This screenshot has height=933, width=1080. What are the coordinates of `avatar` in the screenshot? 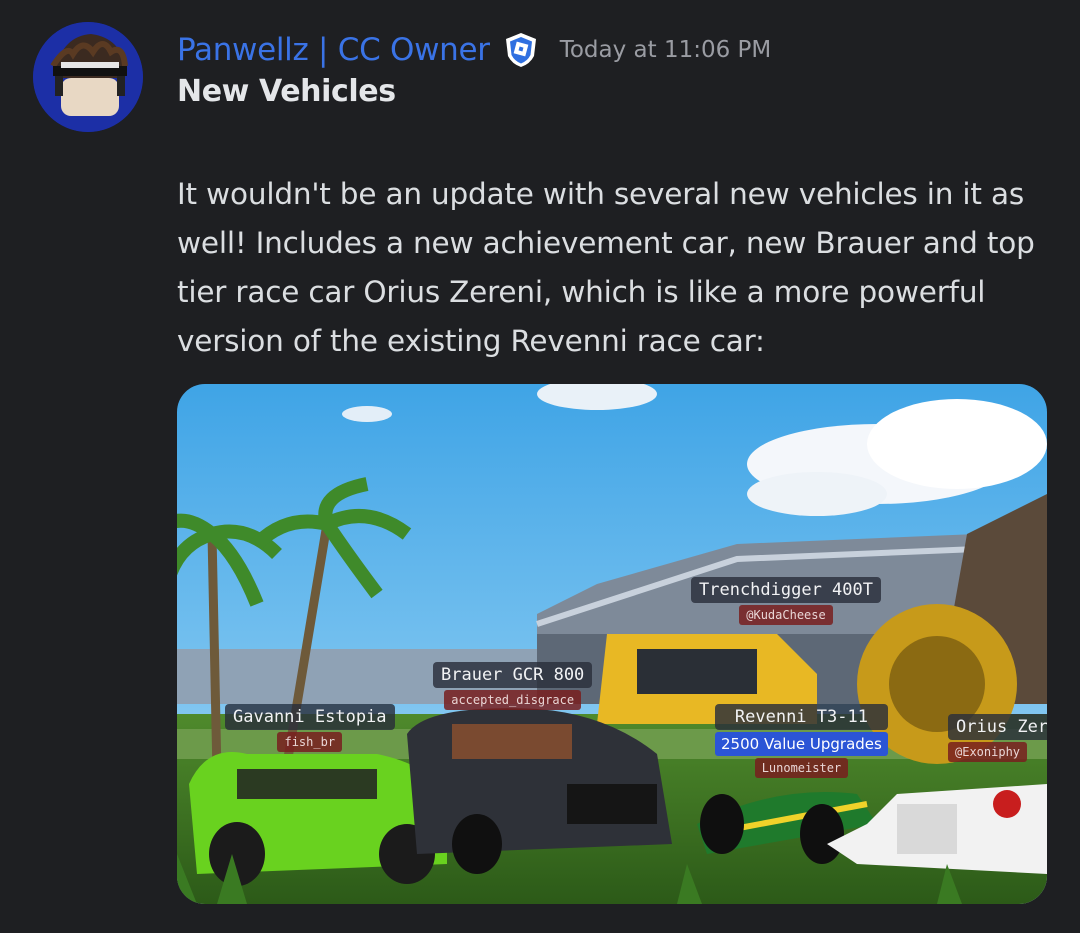 It's located at (88, 77).